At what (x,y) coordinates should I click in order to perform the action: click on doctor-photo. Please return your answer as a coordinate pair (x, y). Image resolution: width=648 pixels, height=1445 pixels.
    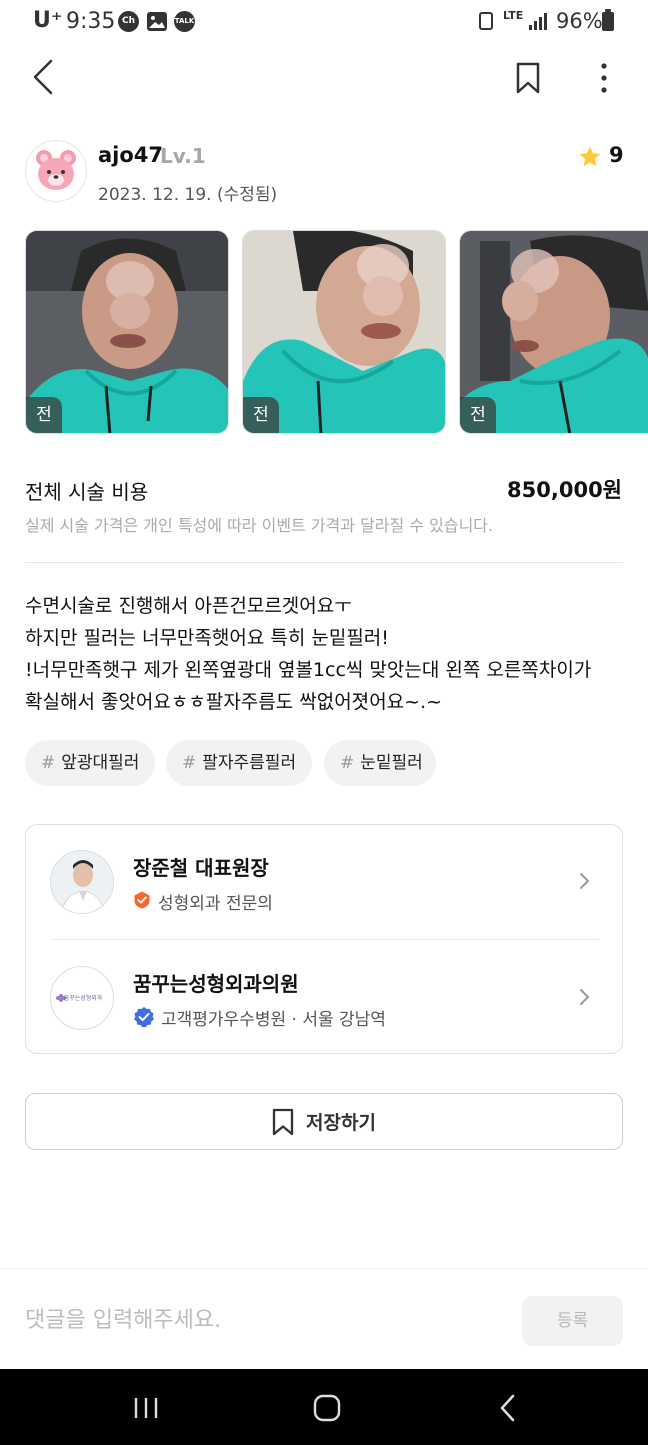
    Looking at the image, I should click on (82, 882).